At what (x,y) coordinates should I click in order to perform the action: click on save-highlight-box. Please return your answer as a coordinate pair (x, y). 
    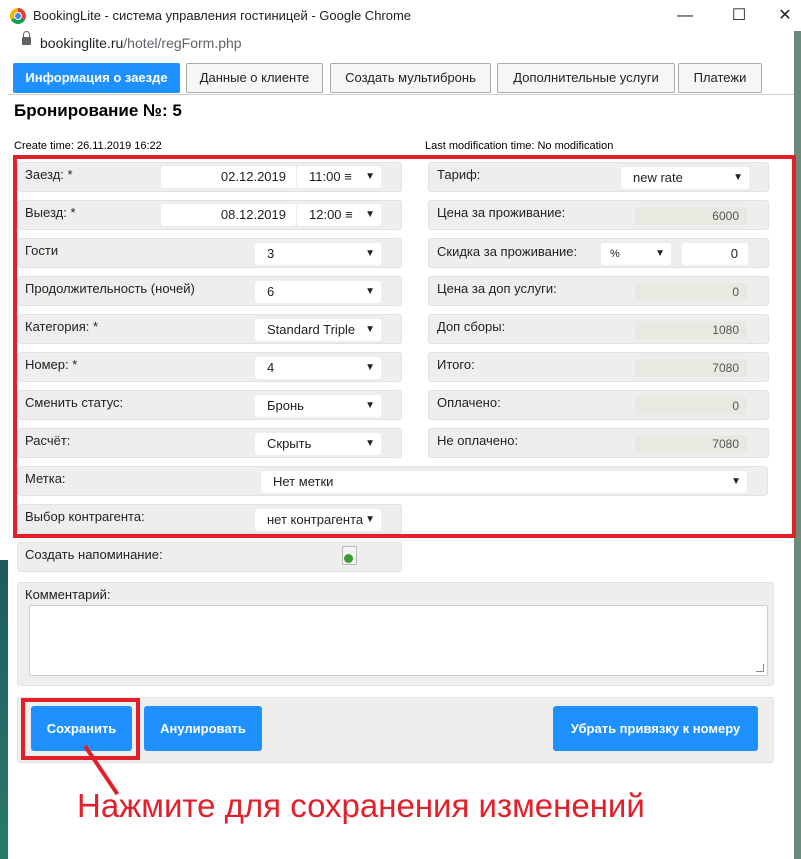
    Looking at the image, I should click on (80, 729).